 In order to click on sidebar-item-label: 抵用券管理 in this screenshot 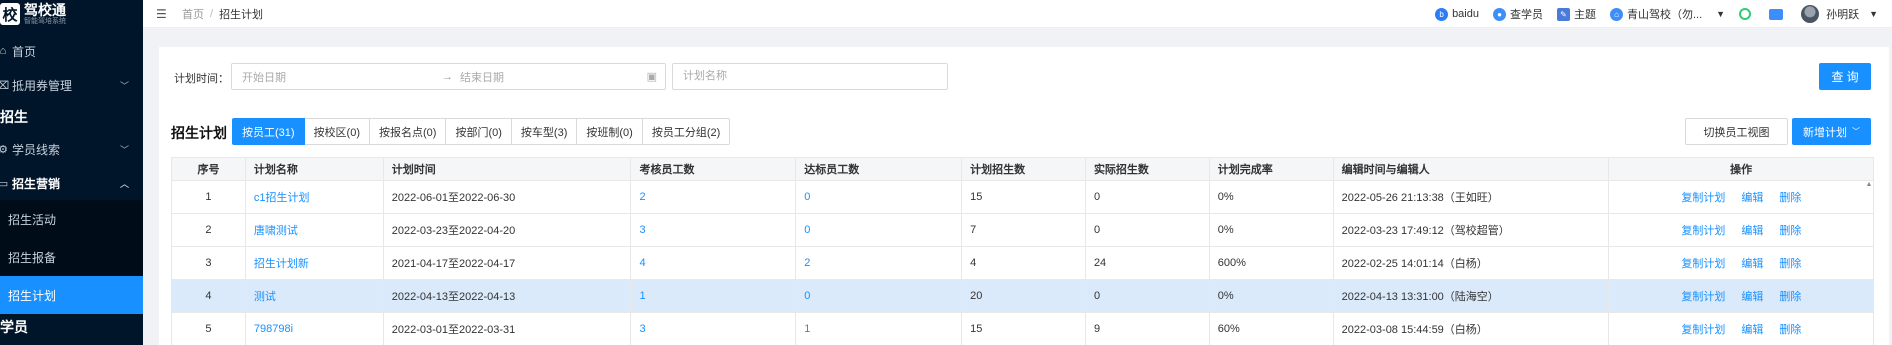, I will do `click(42, 85)`.